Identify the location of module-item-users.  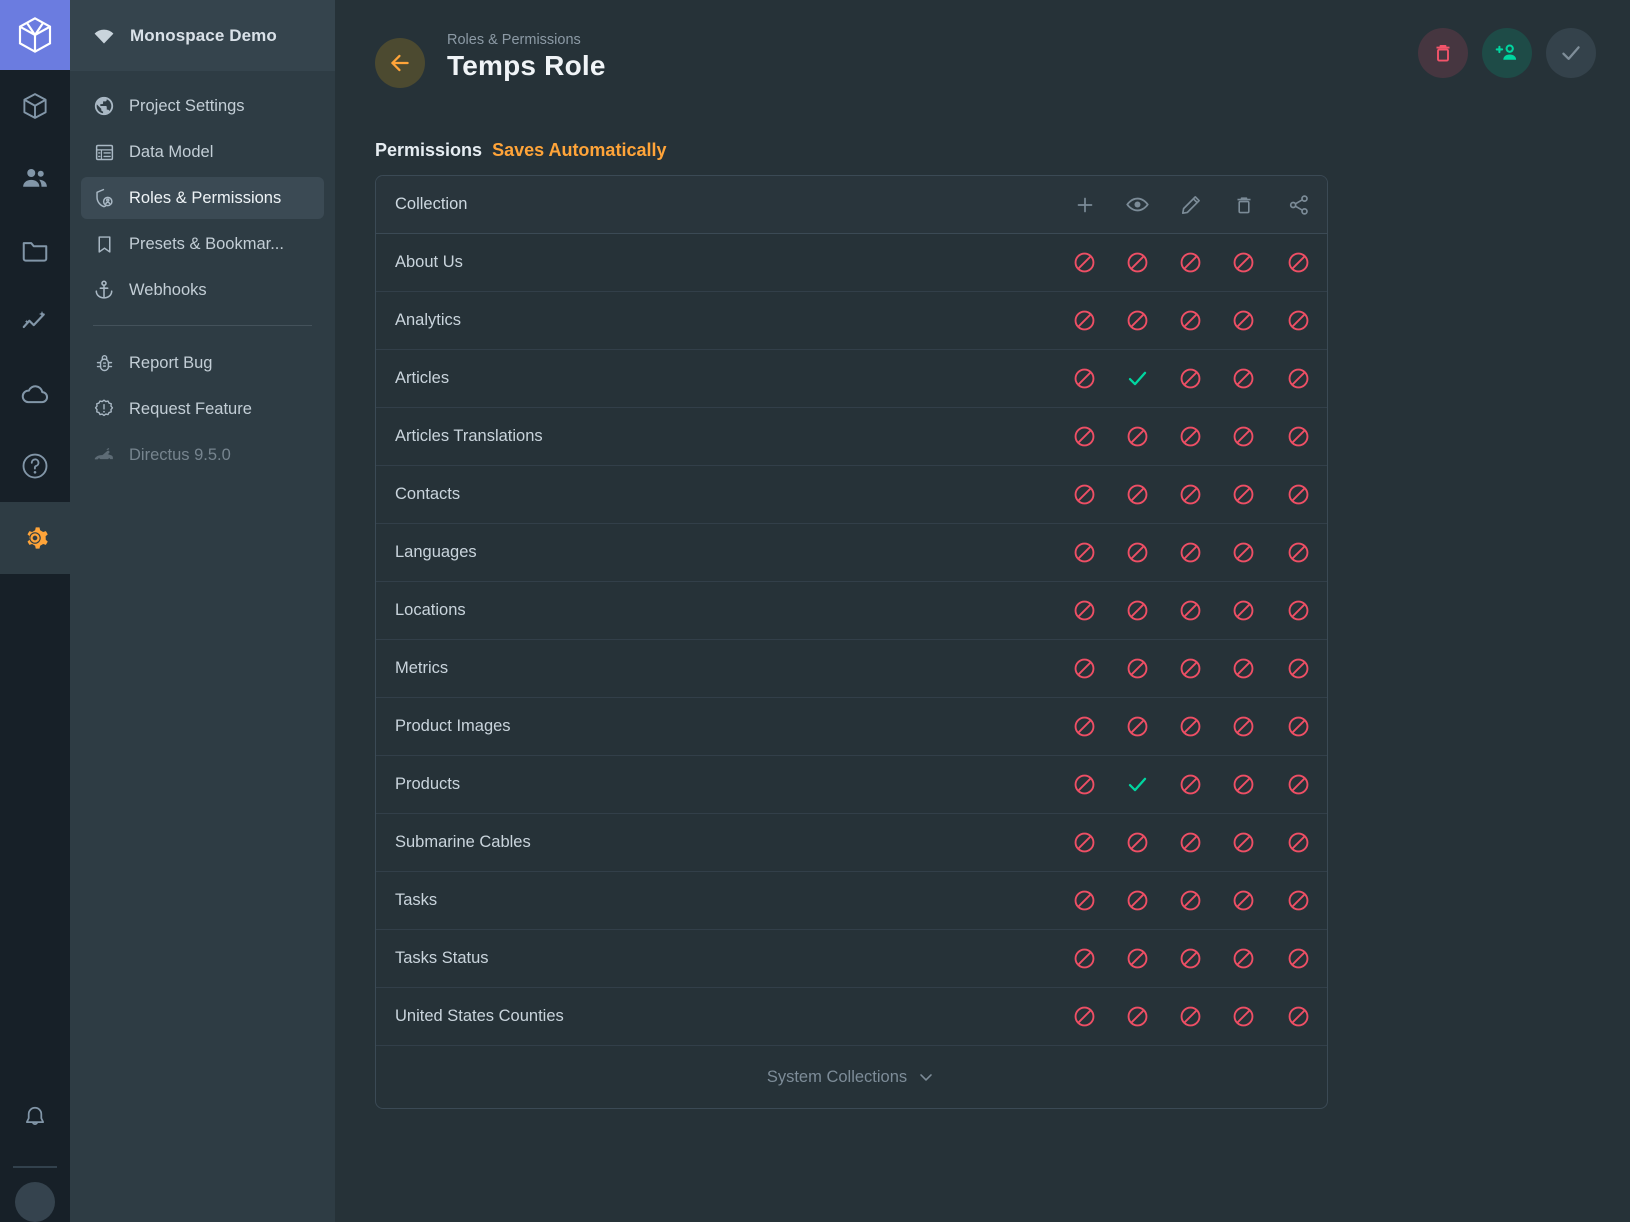
(35, 178).